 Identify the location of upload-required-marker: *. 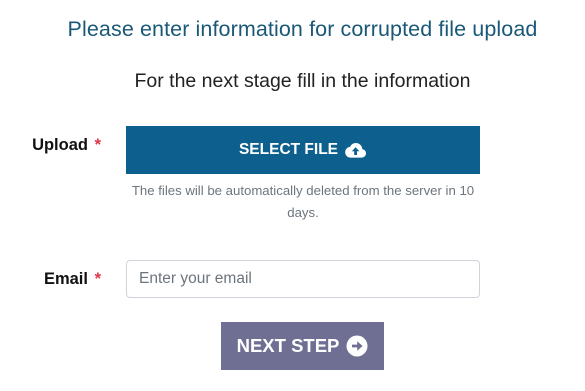
(97, 145).